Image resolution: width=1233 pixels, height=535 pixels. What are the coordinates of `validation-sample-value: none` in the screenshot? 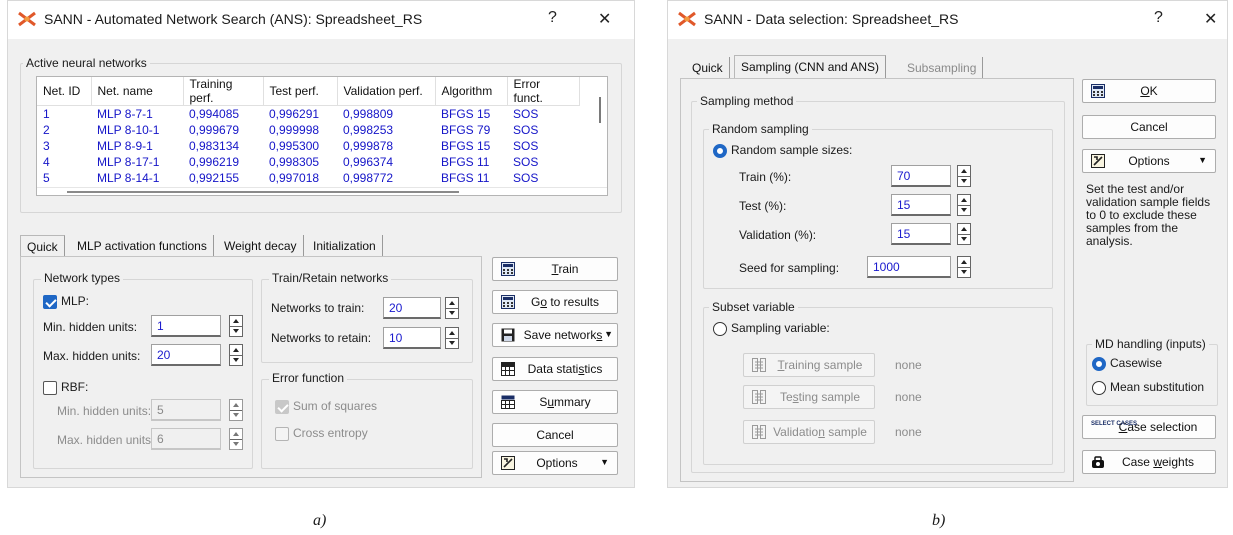 It's located at (908, 432).